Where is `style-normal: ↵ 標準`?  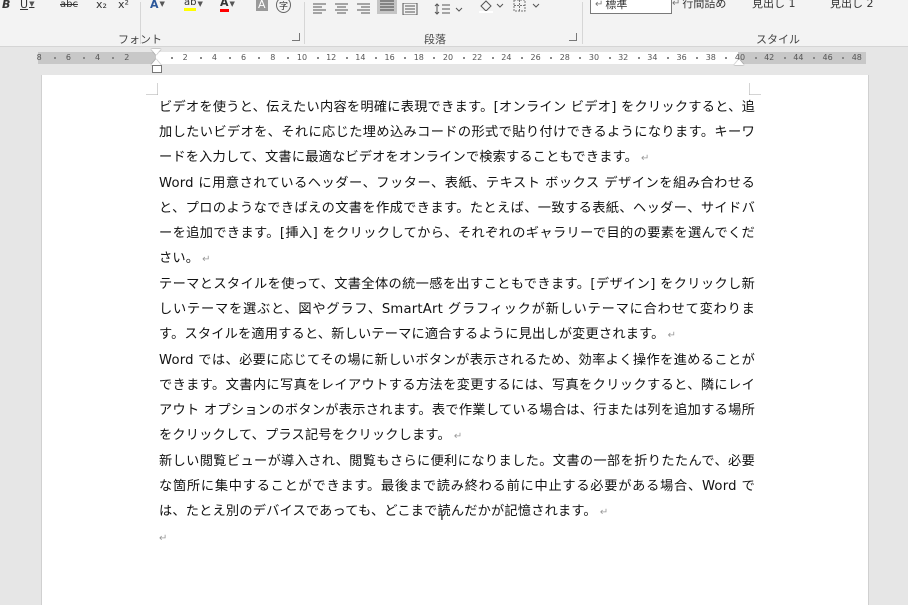
style-normal: ↵ 標準 is located at coordinates (631, 7).